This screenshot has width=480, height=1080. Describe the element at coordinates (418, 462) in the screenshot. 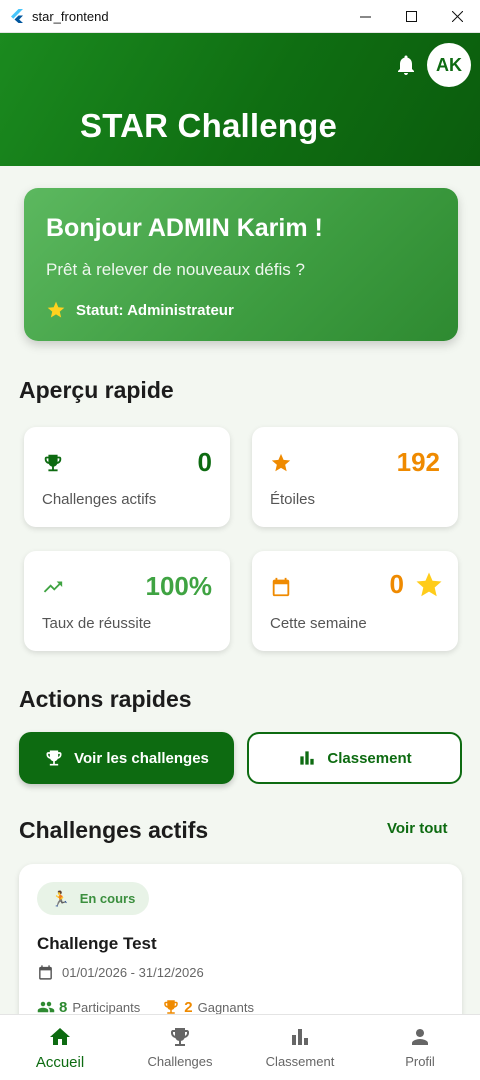

I see `stat-value: 192` at that location.